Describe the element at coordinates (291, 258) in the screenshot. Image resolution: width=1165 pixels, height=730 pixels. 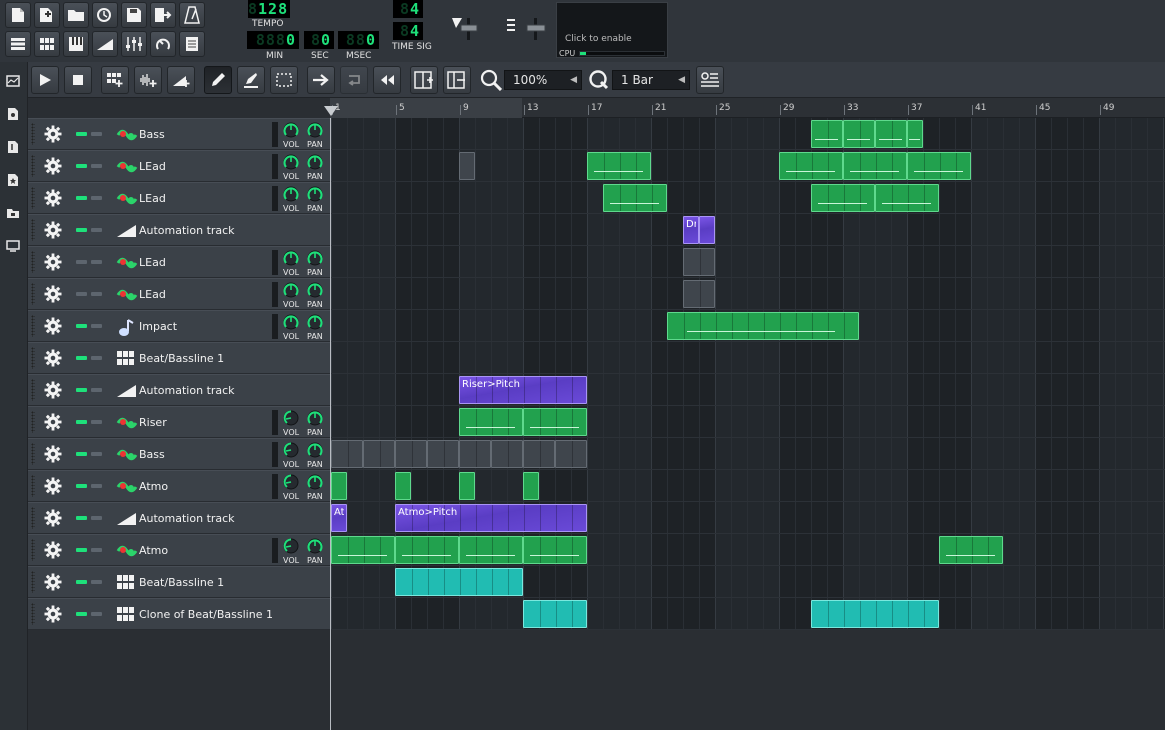
I see `volume-knob` at that location.